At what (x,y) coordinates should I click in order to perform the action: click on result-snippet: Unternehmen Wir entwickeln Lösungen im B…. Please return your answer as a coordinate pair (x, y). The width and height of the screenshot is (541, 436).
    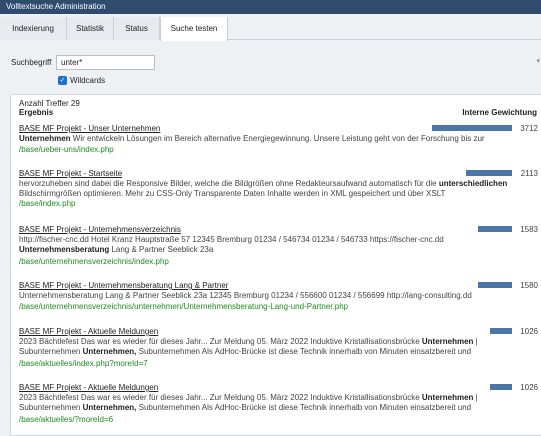
    Looking at the image, I should click on (252, 138).